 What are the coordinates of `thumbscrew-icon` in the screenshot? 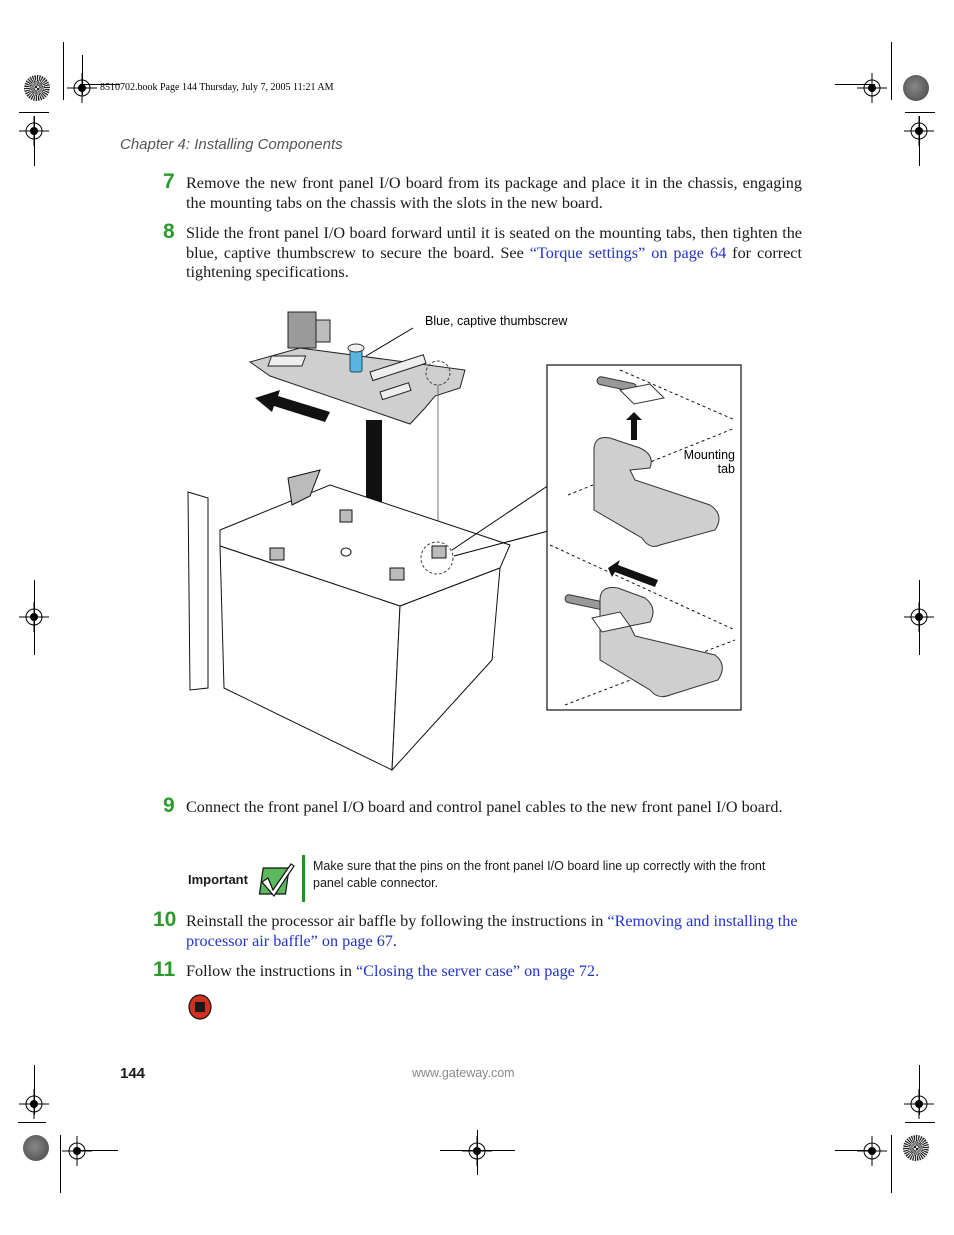 It's located at (356, 358).